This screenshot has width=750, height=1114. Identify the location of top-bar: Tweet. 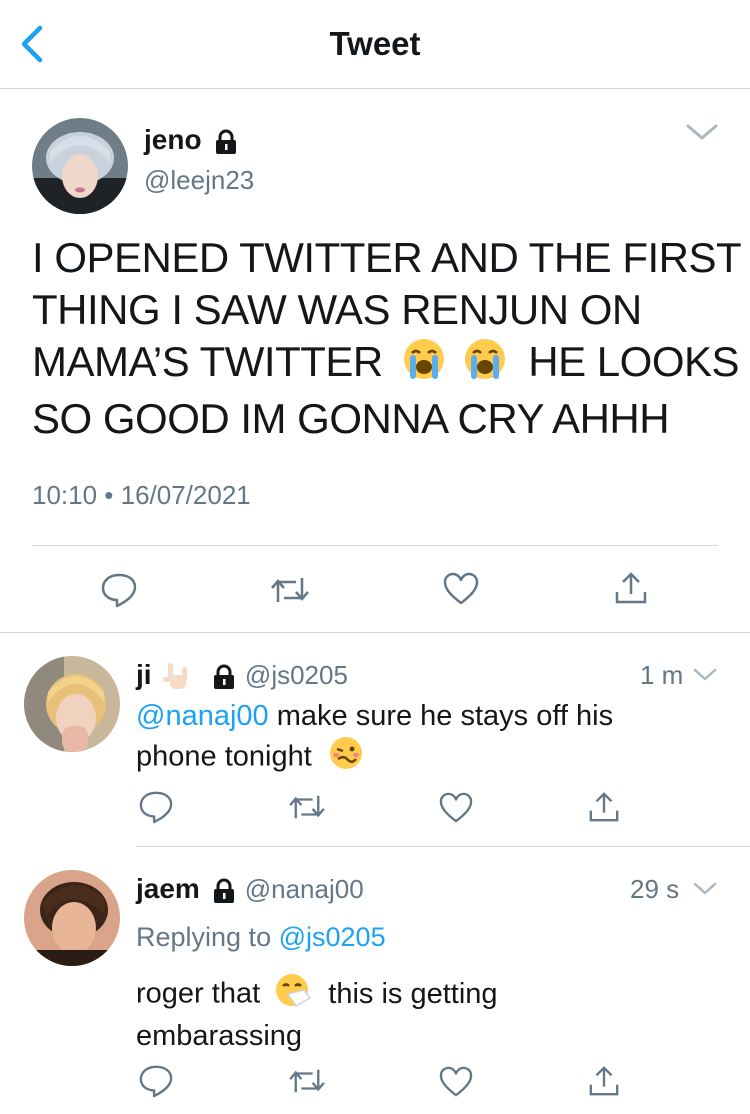
(375, 44).